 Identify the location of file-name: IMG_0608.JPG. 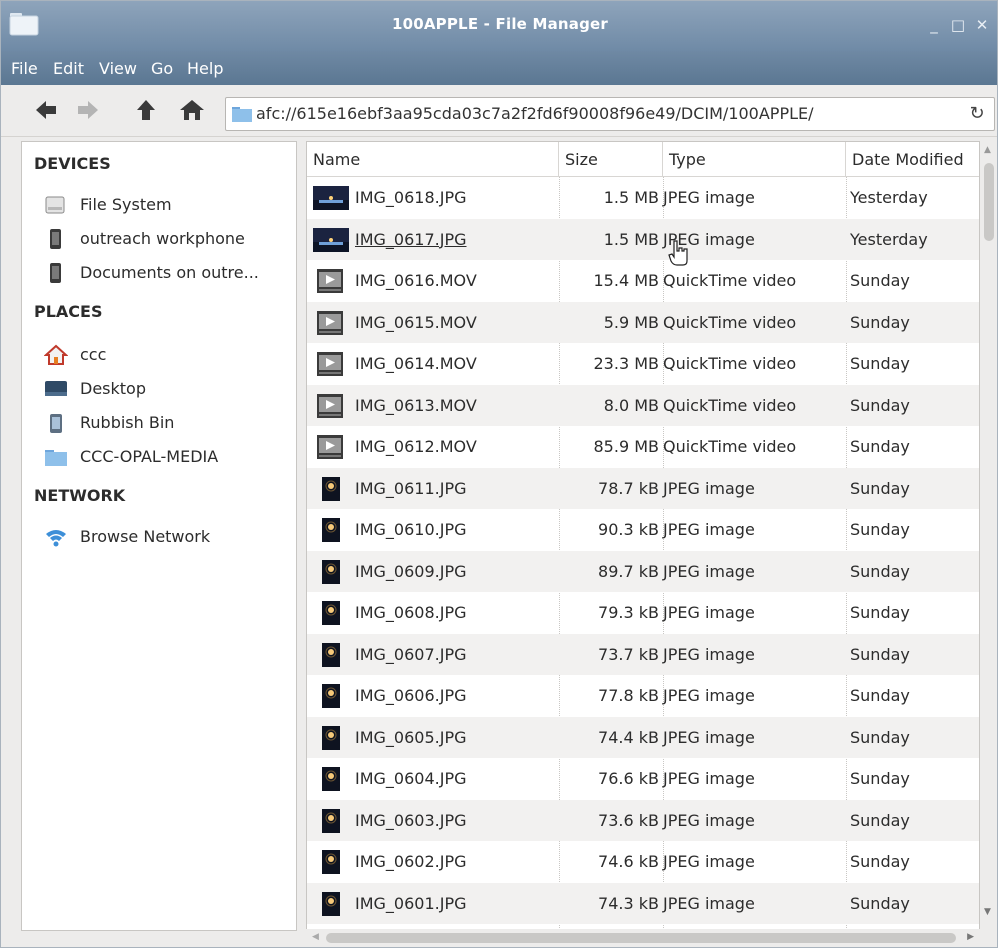
(411, 612).